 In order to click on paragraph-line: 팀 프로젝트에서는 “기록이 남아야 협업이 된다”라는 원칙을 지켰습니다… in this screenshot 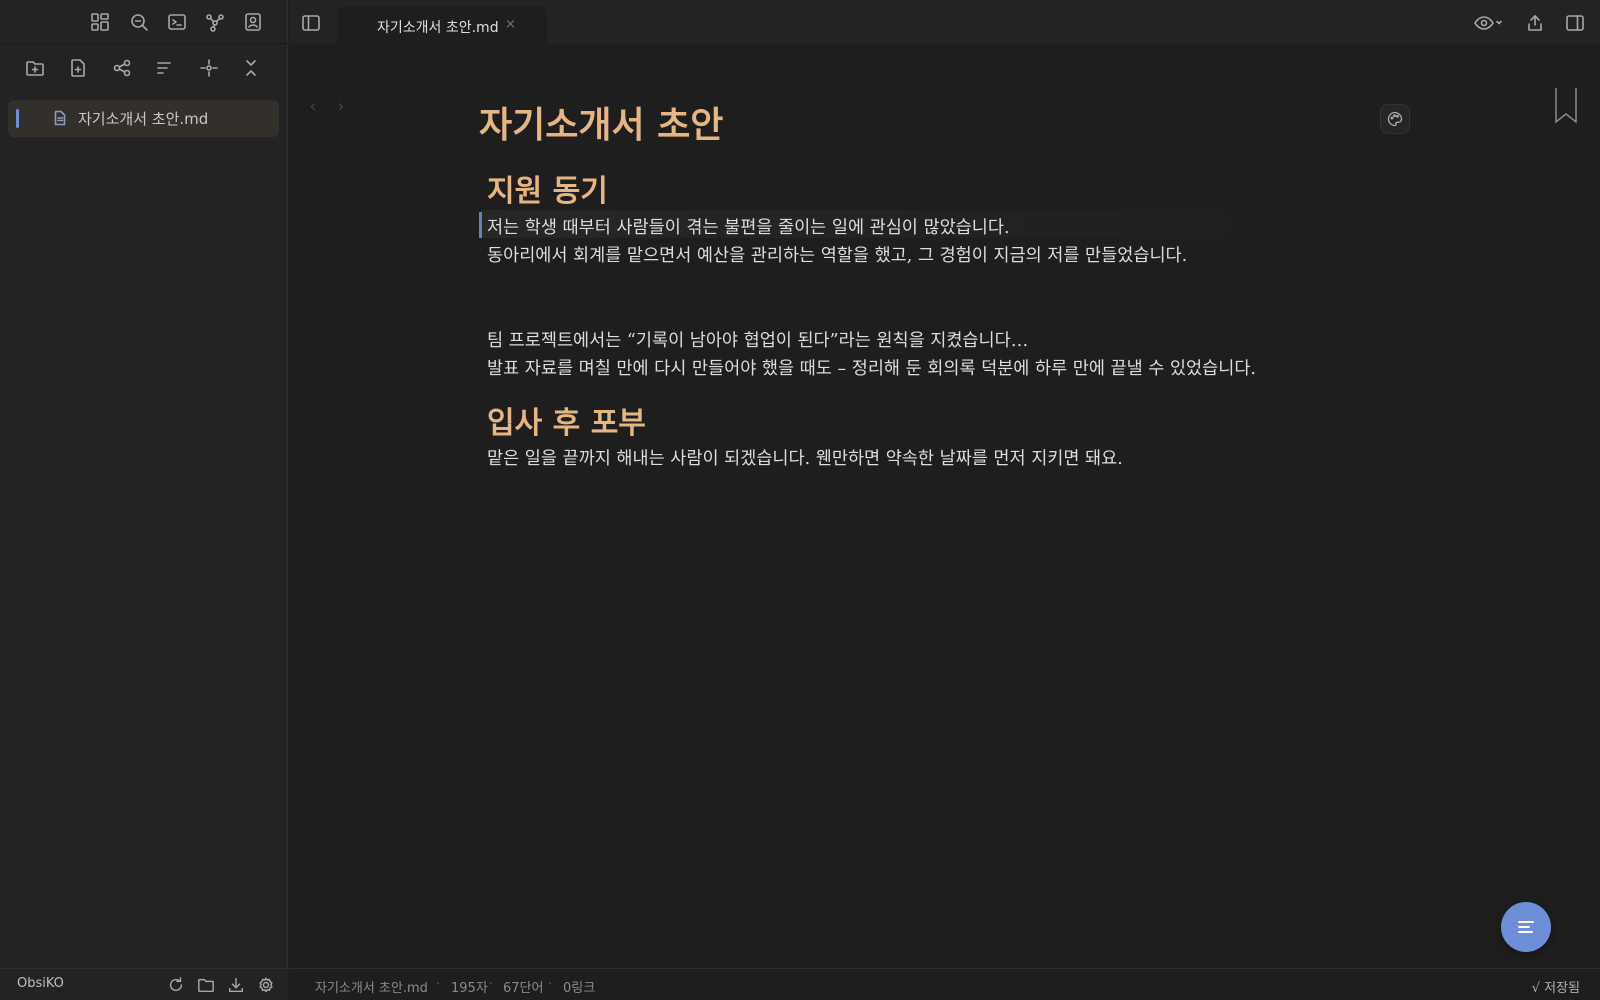, I will do `click(757, 339)`.